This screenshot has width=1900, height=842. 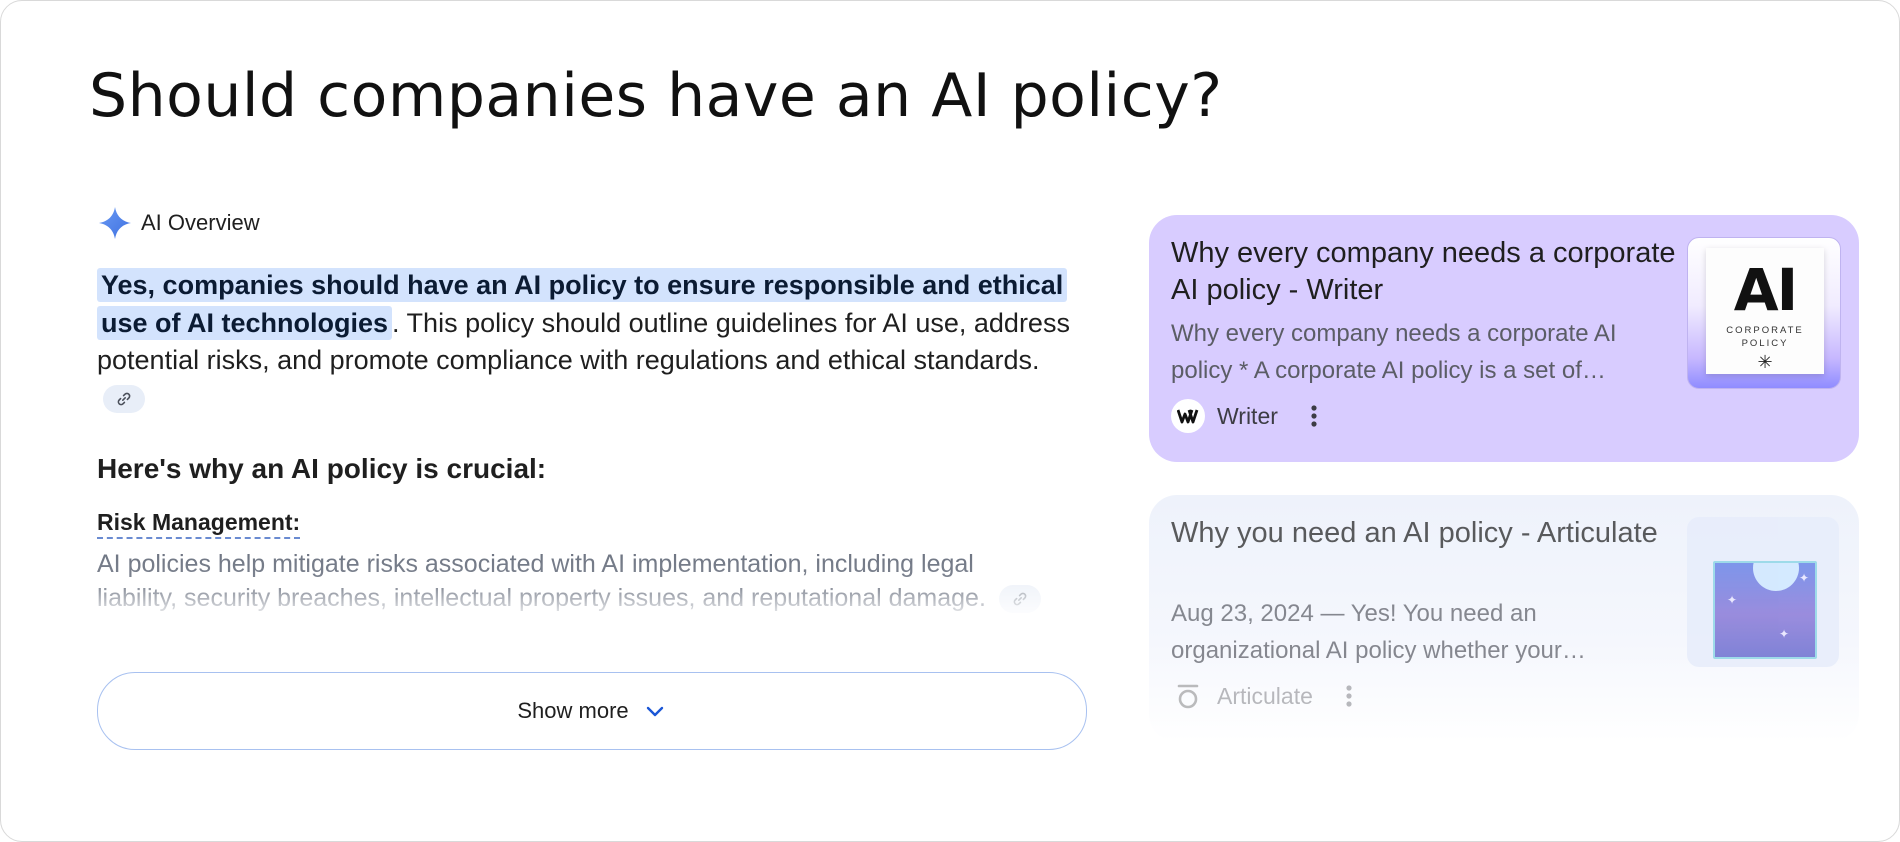 I want to click on writer-logo-icon, so click(x=1188, y=416).